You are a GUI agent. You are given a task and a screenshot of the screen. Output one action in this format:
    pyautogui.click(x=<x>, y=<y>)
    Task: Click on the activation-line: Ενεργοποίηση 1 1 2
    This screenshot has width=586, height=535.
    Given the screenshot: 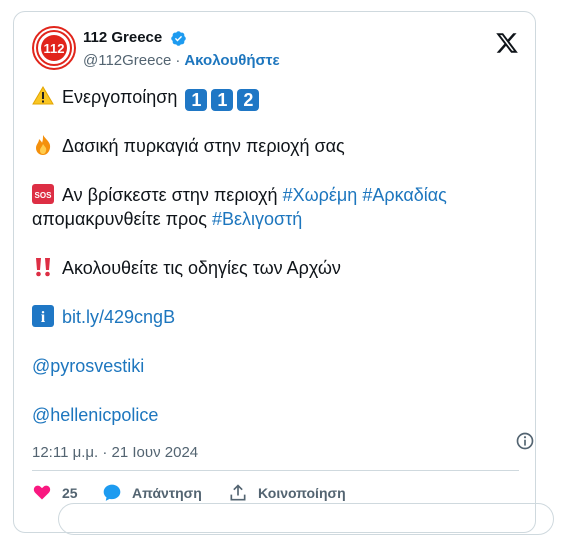 What is the action you would take?
    pyautogui.click(x=146, y=98)
    